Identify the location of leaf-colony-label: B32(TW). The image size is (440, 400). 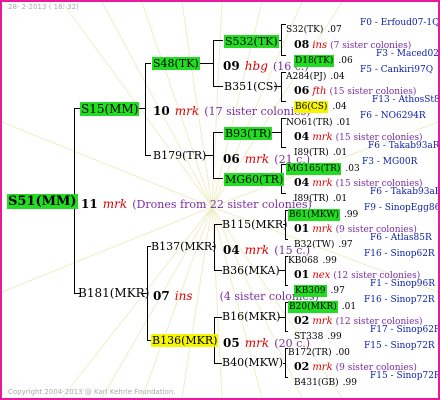
(314, 245).